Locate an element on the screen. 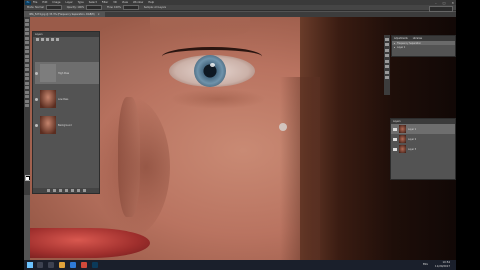  lock-all-icon is located at coordinates (47, 39).